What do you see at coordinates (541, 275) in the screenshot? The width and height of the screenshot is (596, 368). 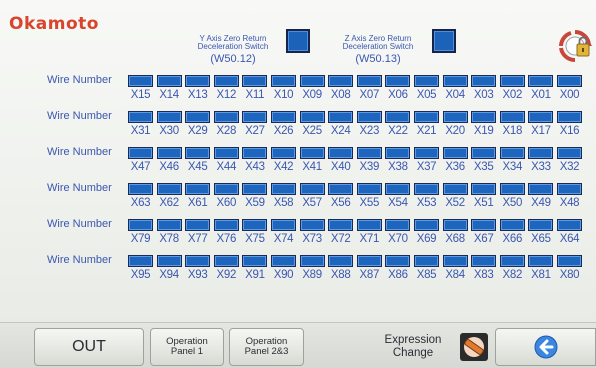 I see `input-bit-label: X81` at bounding box center [541, 275].